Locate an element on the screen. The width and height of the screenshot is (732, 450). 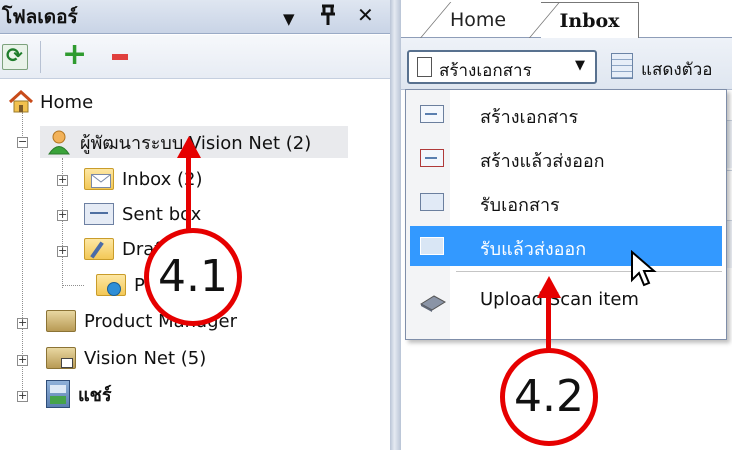
share-icon is located at coordinates (58, 394).